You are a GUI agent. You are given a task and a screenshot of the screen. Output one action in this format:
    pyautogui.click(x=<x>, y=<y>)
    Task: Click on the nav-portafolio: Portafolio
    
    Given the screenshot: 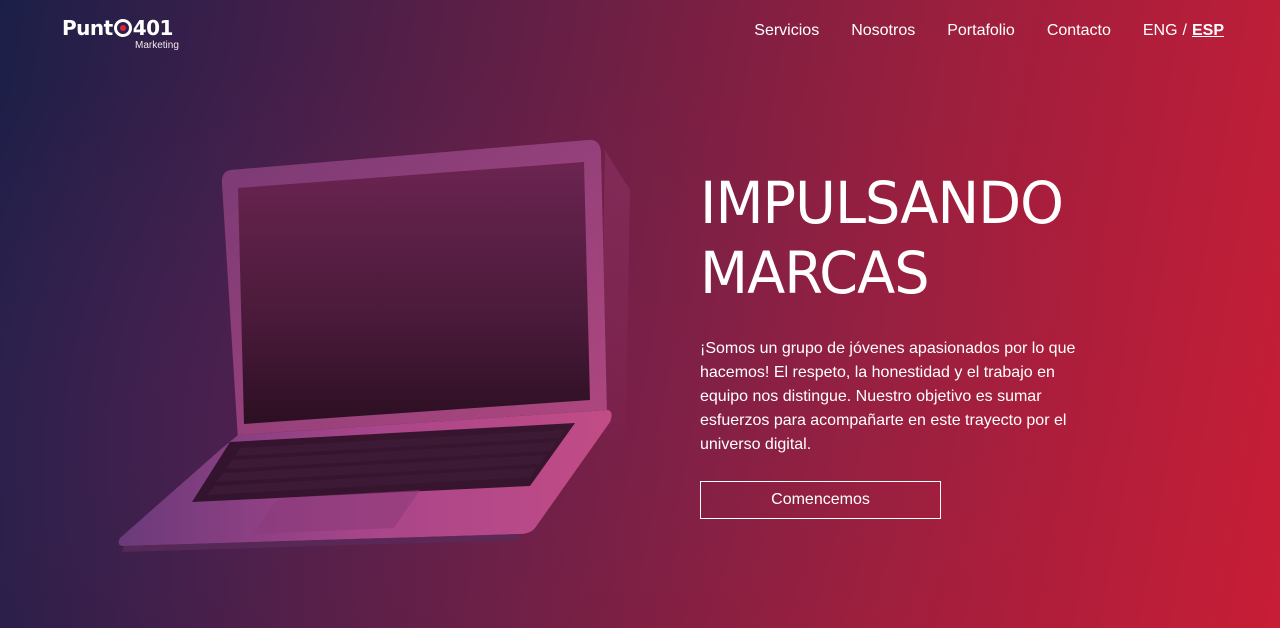 What is the action you would take?
    pyautogui.click(x=981, y=31)
    